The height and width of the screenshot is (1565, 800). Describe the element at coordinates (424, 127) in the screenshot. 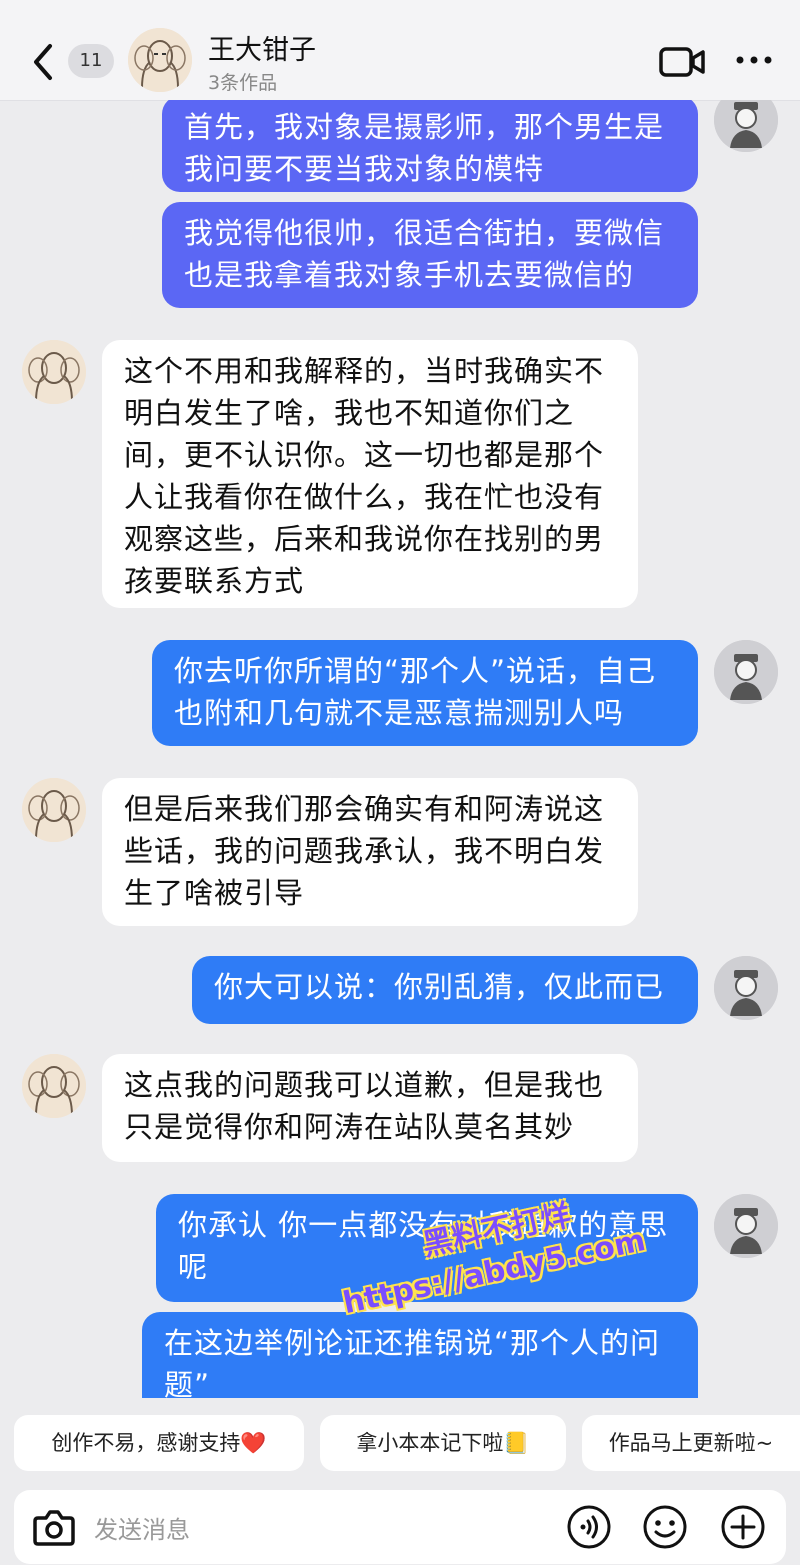

I see `message-line: 首先，我对象是摄影师，那个男生是` at that location.